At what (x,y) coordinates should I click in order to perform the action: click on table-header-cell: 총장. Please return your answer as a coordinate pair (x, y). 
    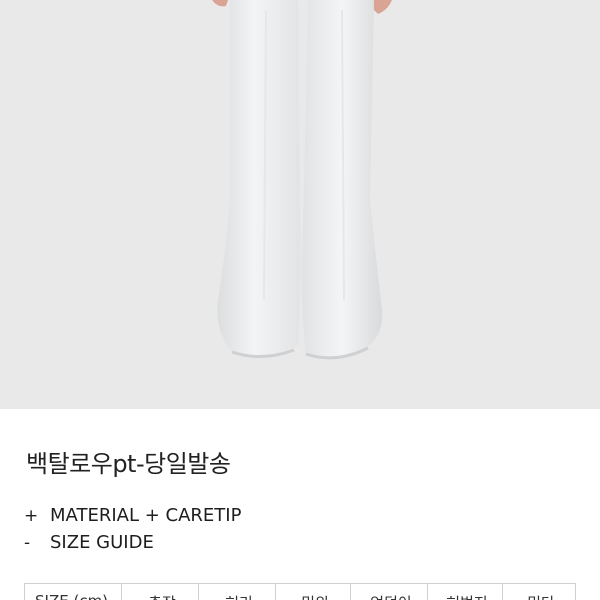
    Looking at the image, I should click on (160, 591).